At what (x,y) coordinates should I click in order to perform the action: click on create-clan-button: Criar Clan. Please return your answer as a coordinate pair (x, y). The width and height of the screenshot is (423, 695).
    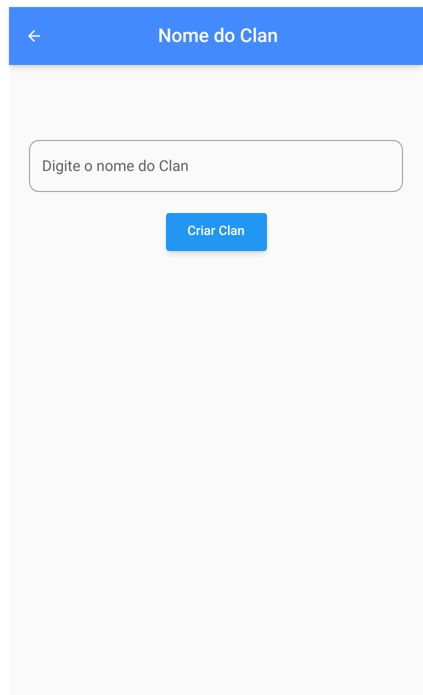
    Looking at the image, I should click on (216, 232).